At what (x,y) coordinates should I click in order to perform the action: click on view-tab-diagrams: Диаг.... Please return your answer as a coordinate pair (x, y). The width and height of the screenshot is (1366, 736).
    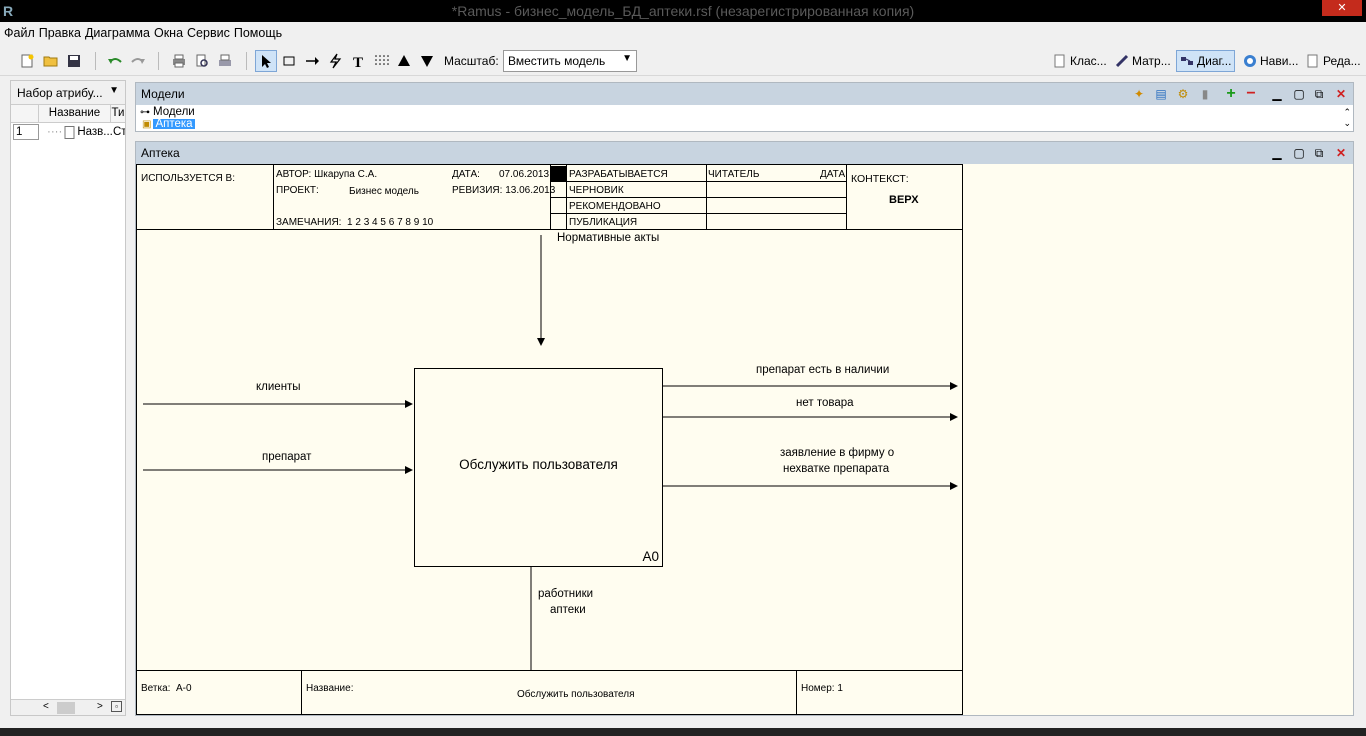
    Looking at the image, I should click on (1206, 61).